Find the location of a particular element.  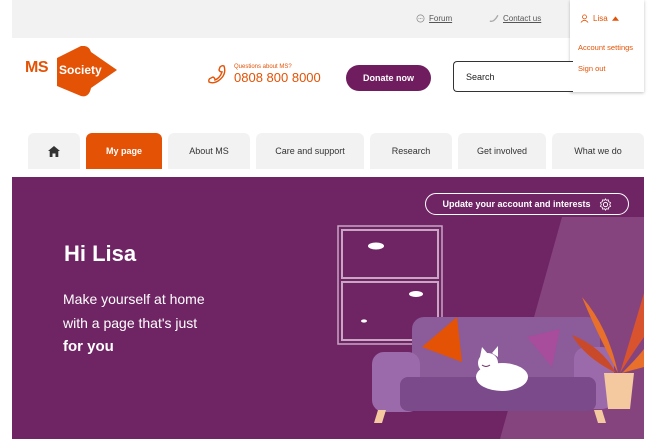

home-icon is located at coordinates (54, 151).